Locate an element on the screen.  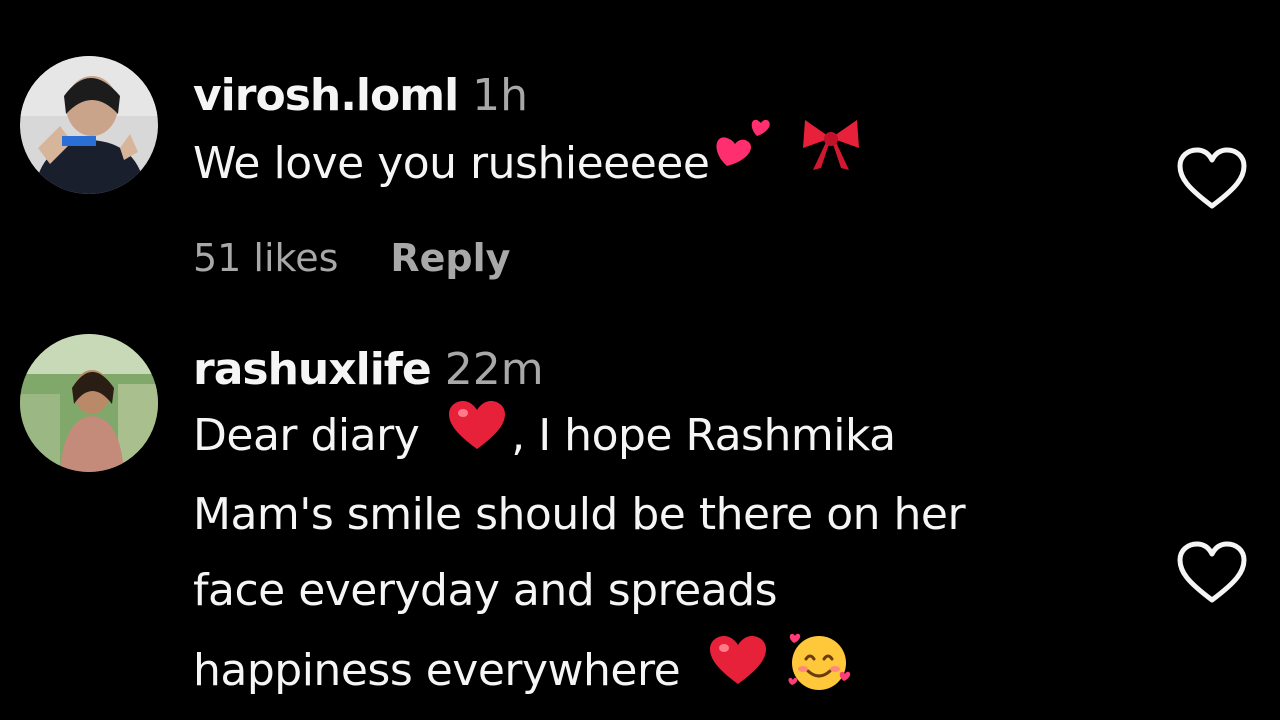
comment-text-segment: Dear diary is located at coordinates (306, 435).